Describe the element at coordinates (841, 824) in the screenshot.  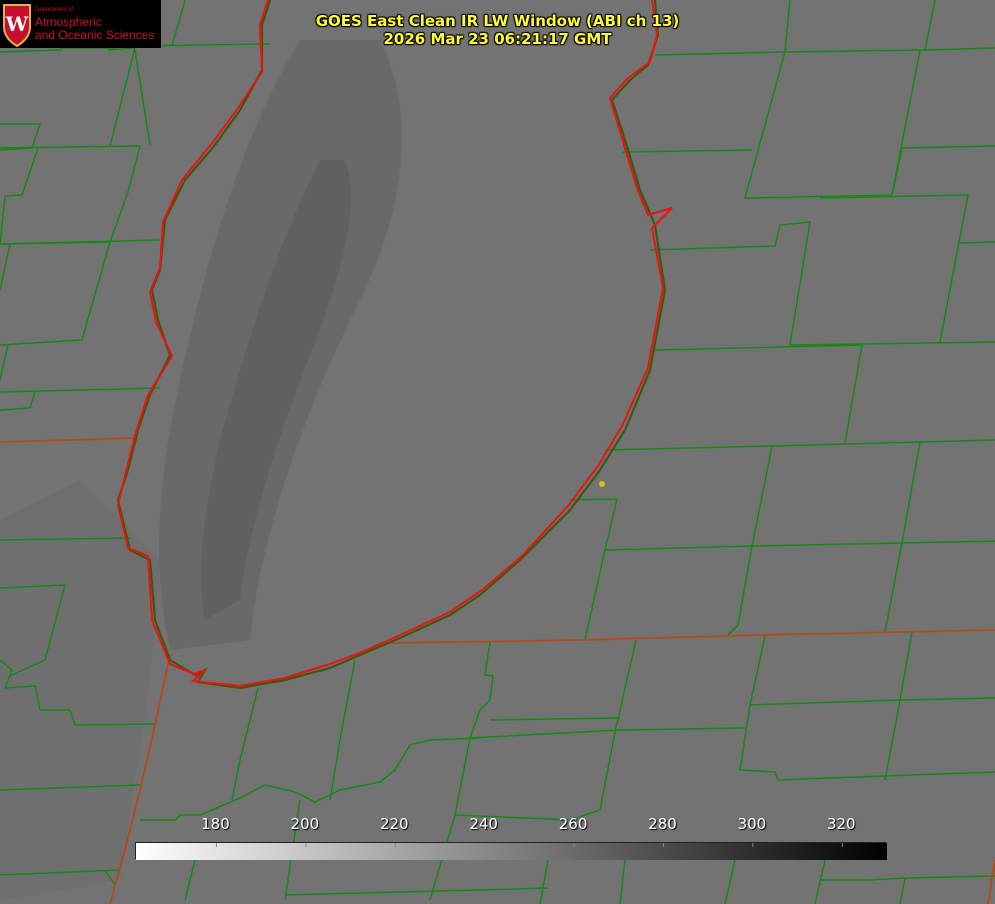
I see `colorbar-tick-label: 320` at that location.